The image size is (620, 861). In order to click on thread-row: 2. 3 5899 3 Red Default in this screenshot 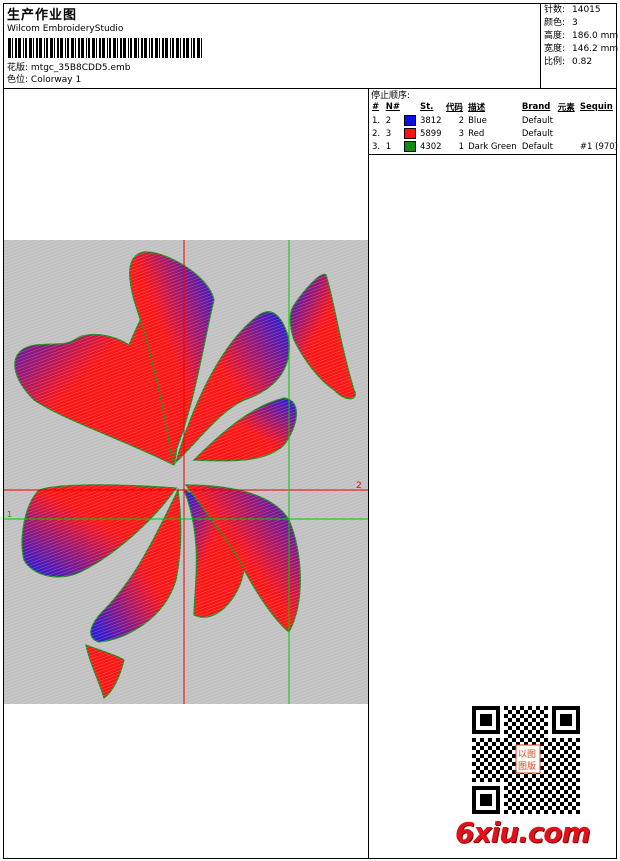, I will do `click(495, 133)`.